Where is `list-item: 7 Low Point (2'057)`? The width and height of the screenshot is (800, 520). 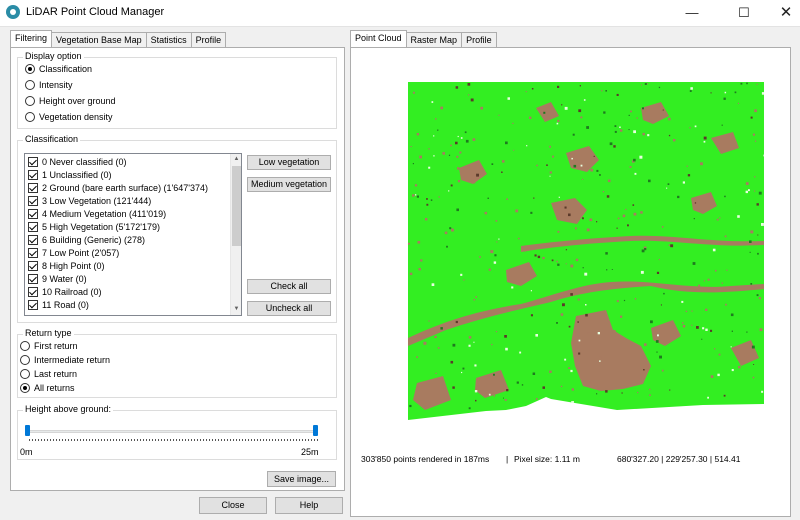
list-item: 7 Low Point (2'057) is located at coordinates (73, 253).